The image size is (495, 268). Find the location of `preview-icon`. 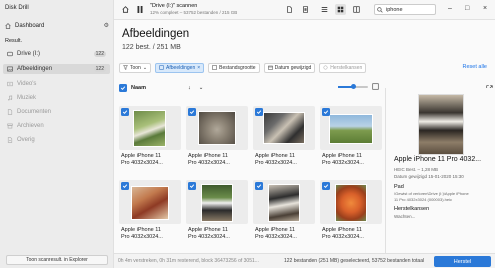

preview-icon is located at coordinates (305, 9).